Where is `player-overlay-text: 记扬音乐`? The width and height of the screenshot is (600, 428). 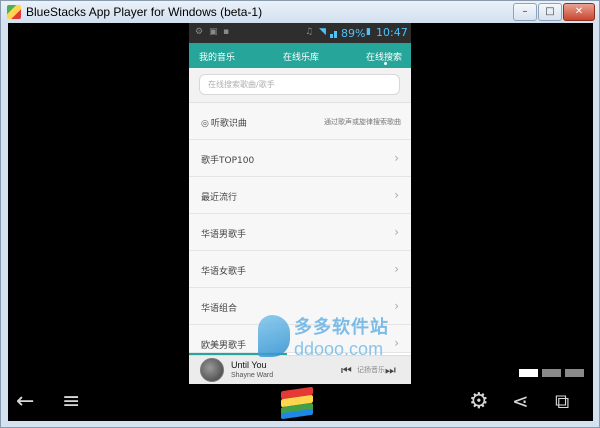 player-overlay-text: 记扬音乐 is located at coordinates (371, 370).